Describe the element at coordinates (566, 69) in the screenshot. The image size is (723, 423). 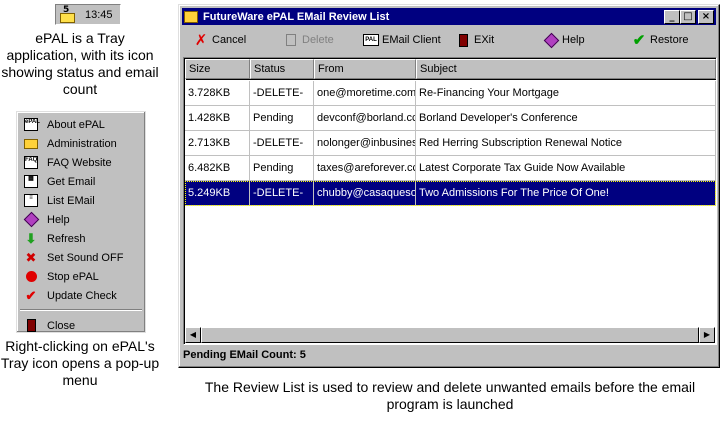
I see `column-subject: Subject` at that location.